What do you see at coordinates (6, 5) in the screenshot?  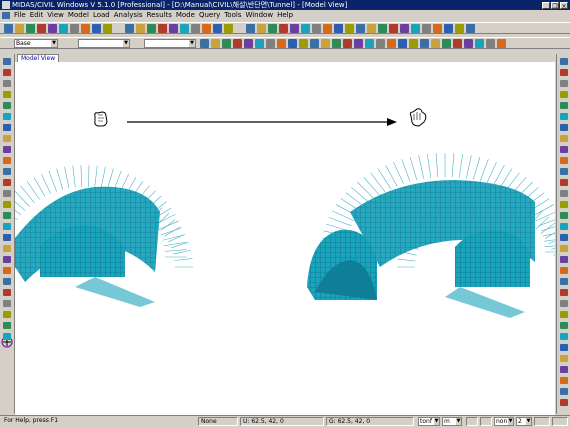 I see `app-icon` at bounding box center [6, 5].